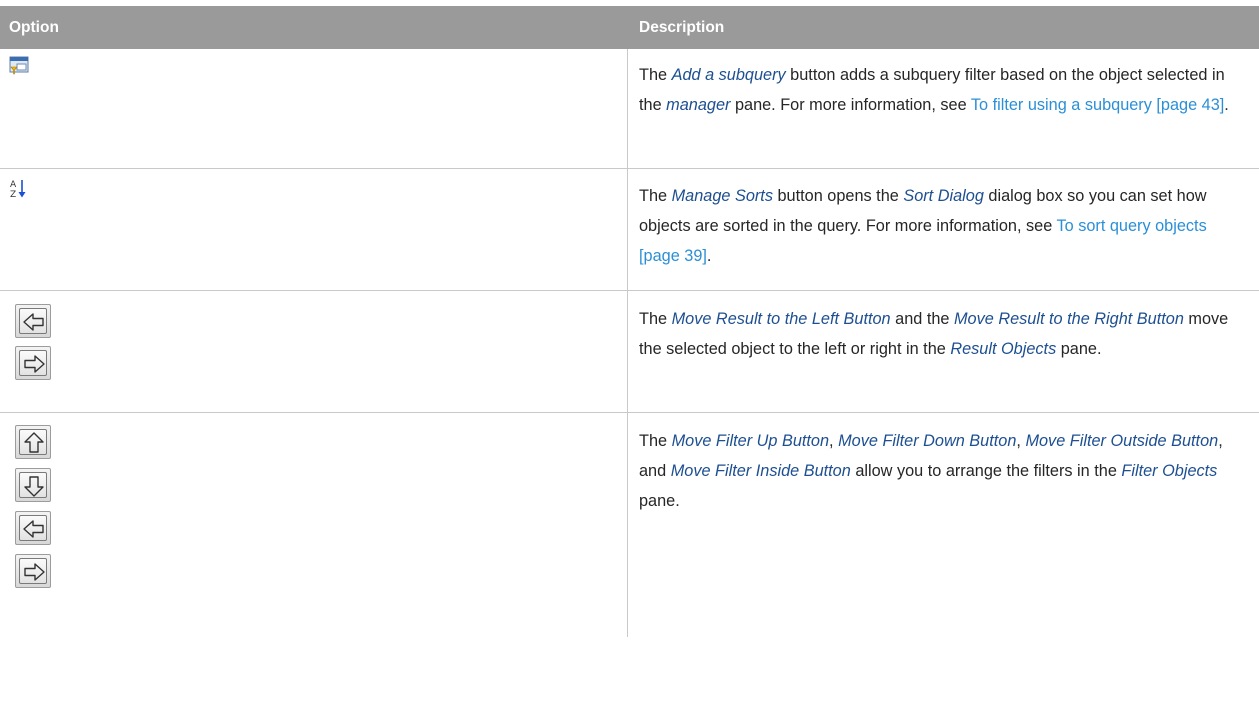  I want to click on move-filter-inside-button, so click(33, 571).